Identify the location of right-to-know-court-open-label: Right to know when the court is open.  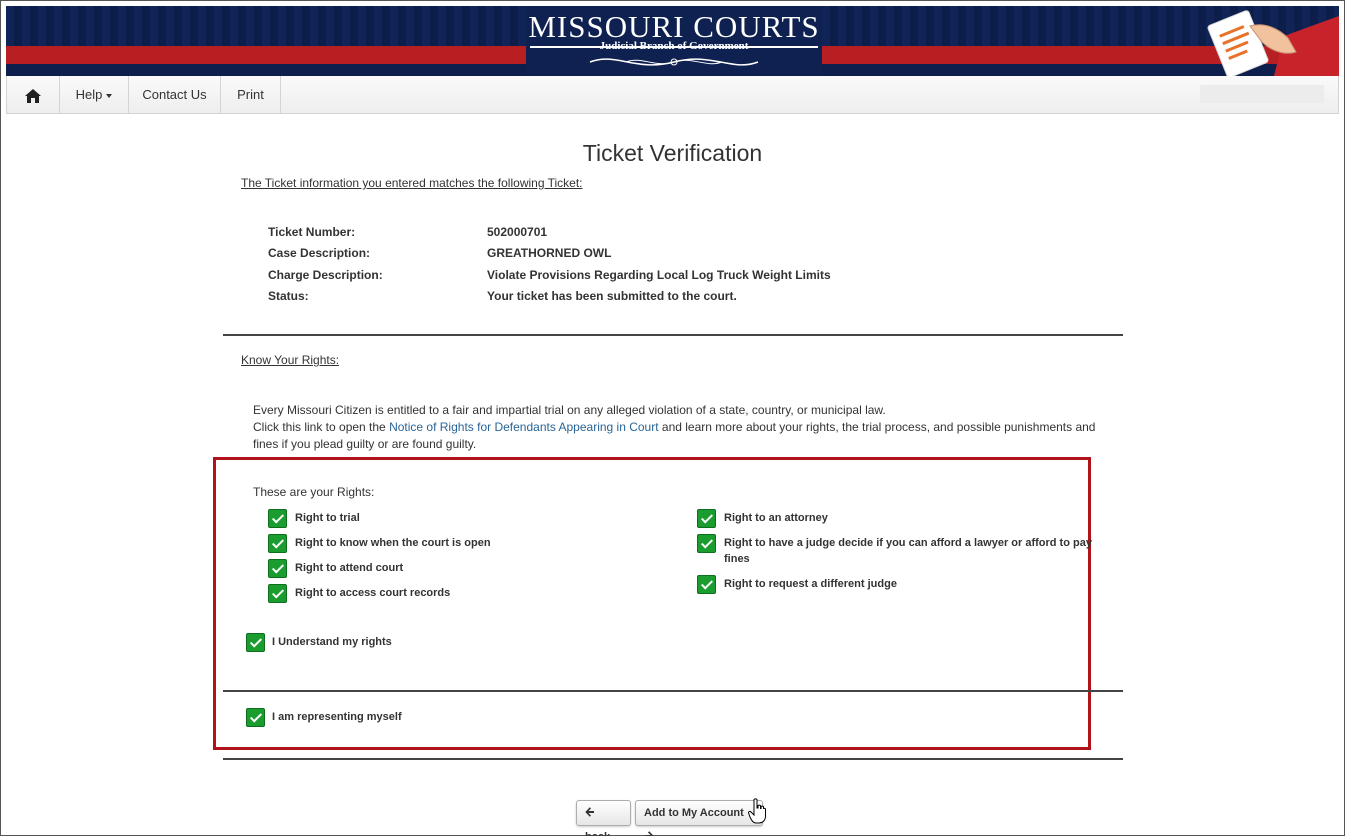
(393, 543).